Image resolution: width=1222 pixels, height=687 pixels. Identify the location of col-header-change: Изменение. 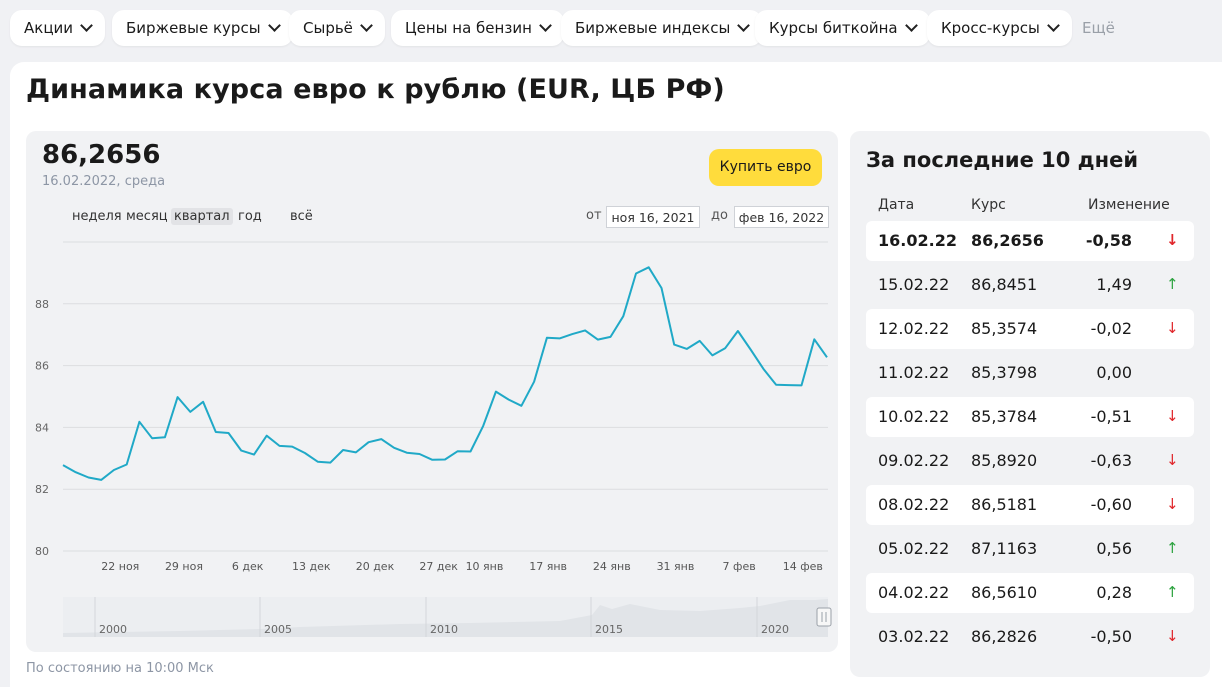
(1129, 205).